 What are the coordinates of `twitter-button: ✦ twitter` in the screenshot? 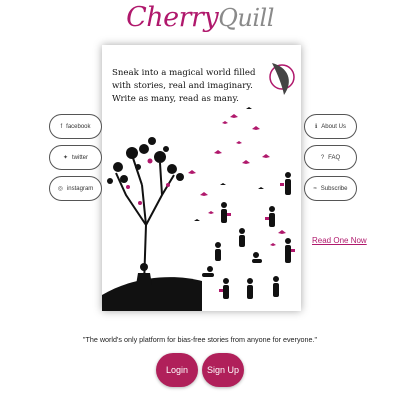 It's located at (75, 157).